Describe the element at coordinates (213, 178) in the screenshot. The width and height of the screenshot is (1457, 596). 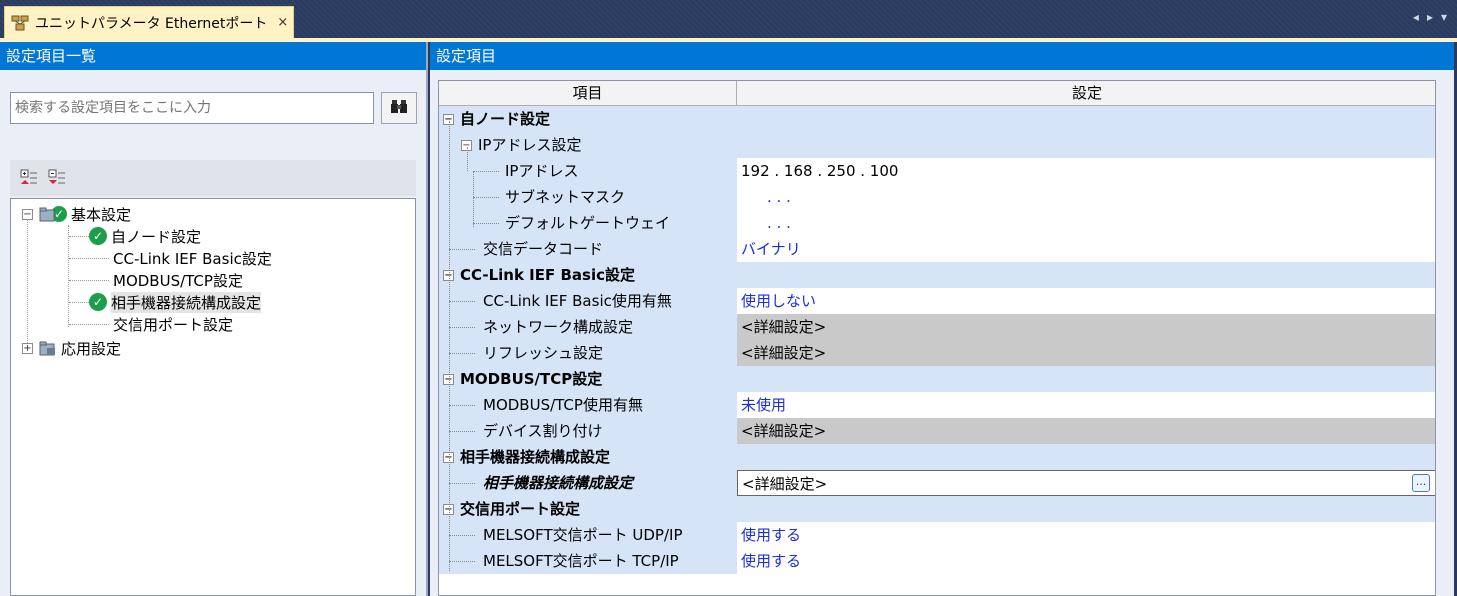
I see `tree-toolbar` at that location.